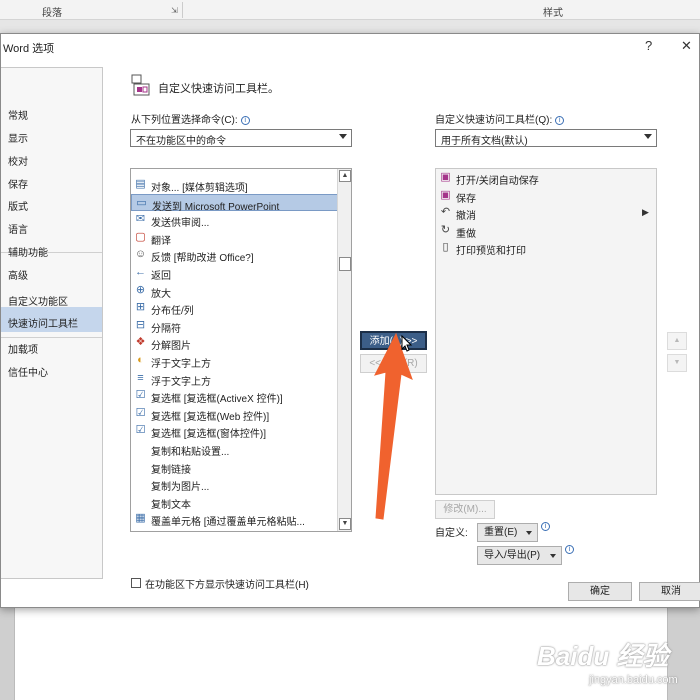 This screenshot has width=700, height=700. I want to click on mouse-cursor-icon, so click(407, 343).